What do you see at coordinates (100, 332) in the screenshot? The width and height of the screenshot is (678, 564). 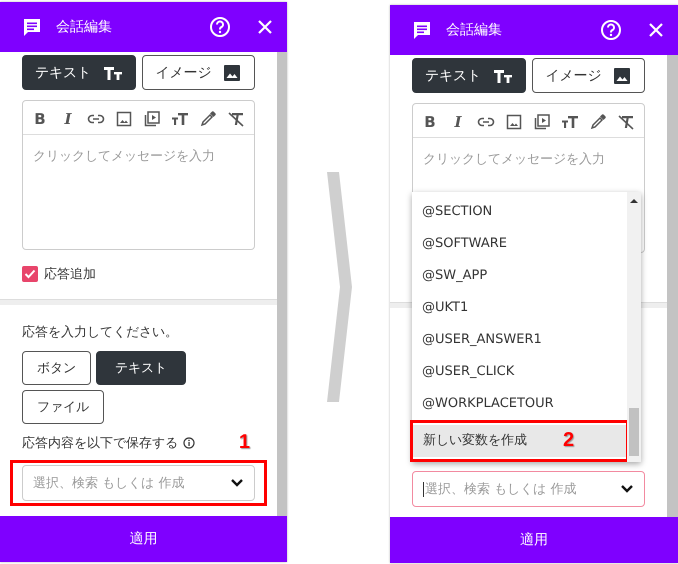 I see `prompt-text: 応答を入力してください。` at bounding box center [100, 332].